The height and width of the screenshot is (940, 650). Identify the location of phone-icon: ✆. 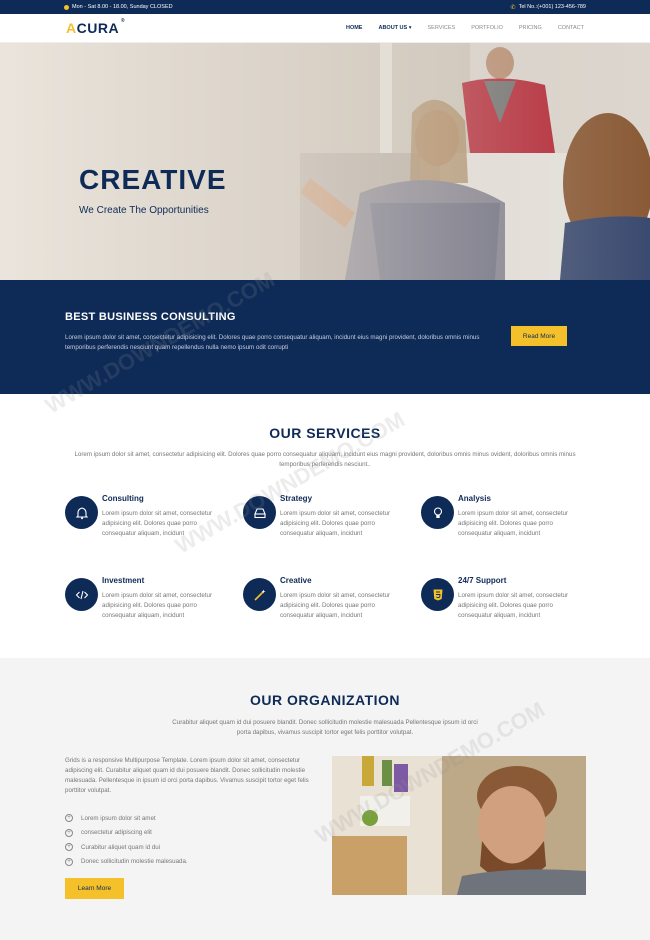
(513, 7).